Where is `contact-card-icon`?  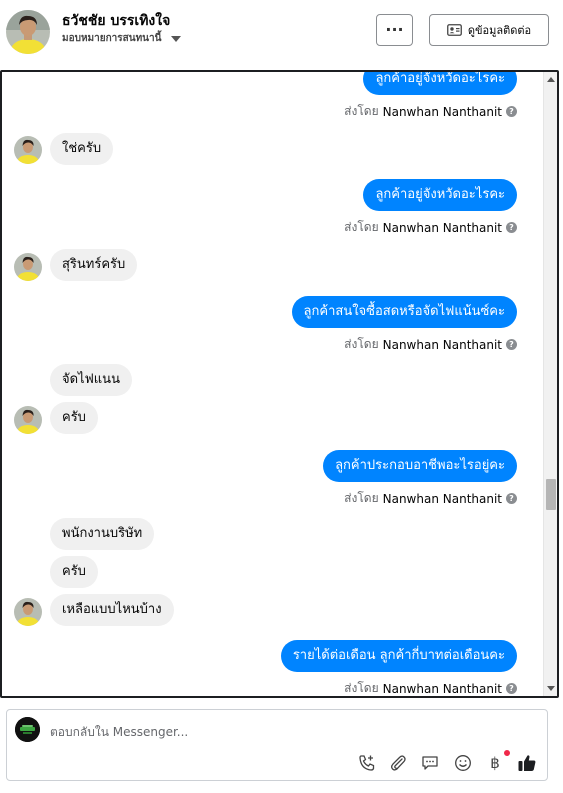
contact-card-icon is located at coordinates (454, 30).